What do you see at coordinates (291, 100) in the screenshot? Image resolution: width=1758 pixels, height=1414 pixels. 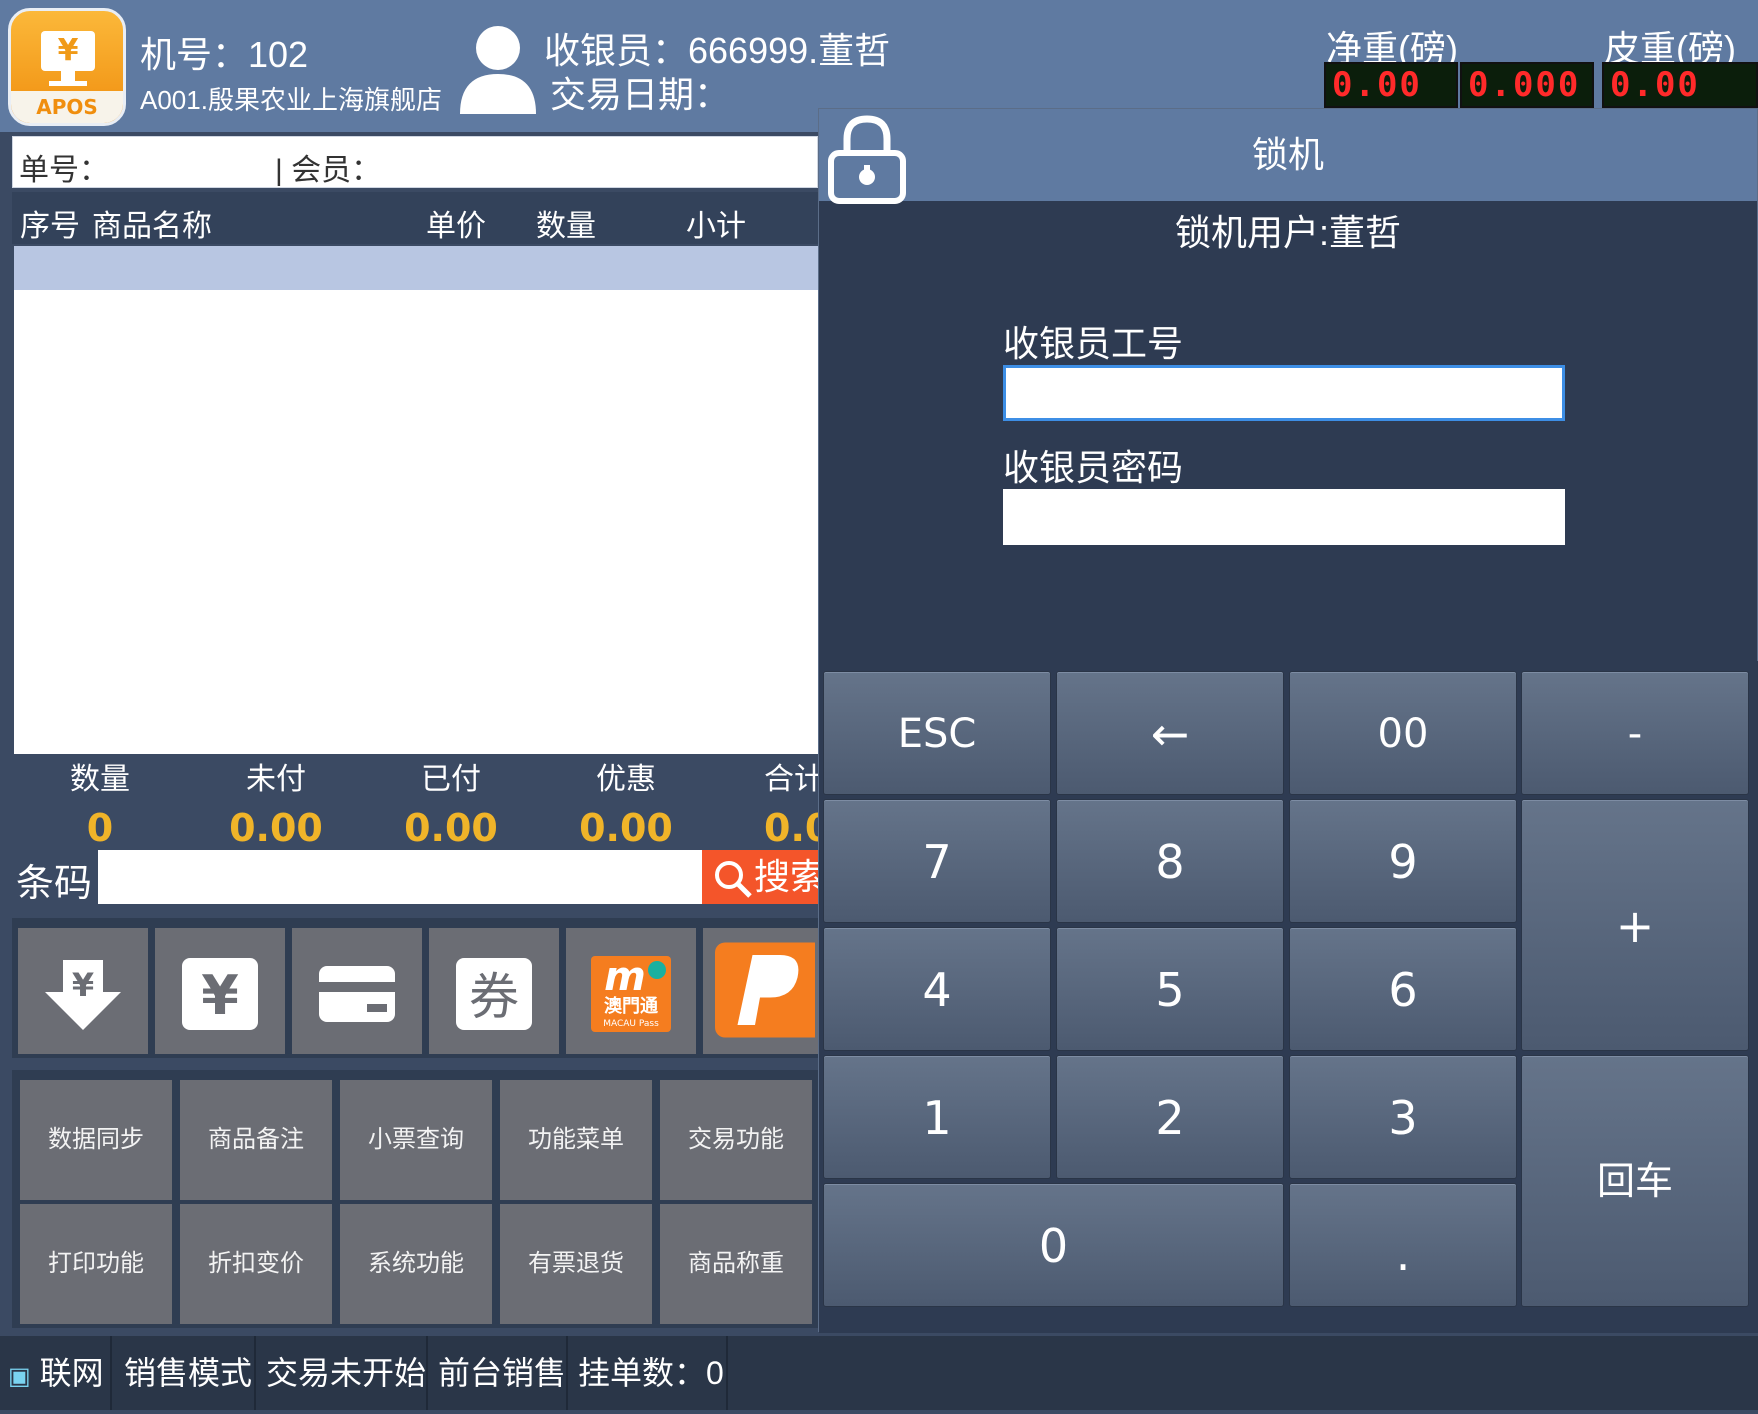 I see `store-name: A001.殷果农业上海旗舰店` at bounding box center [291, 100].